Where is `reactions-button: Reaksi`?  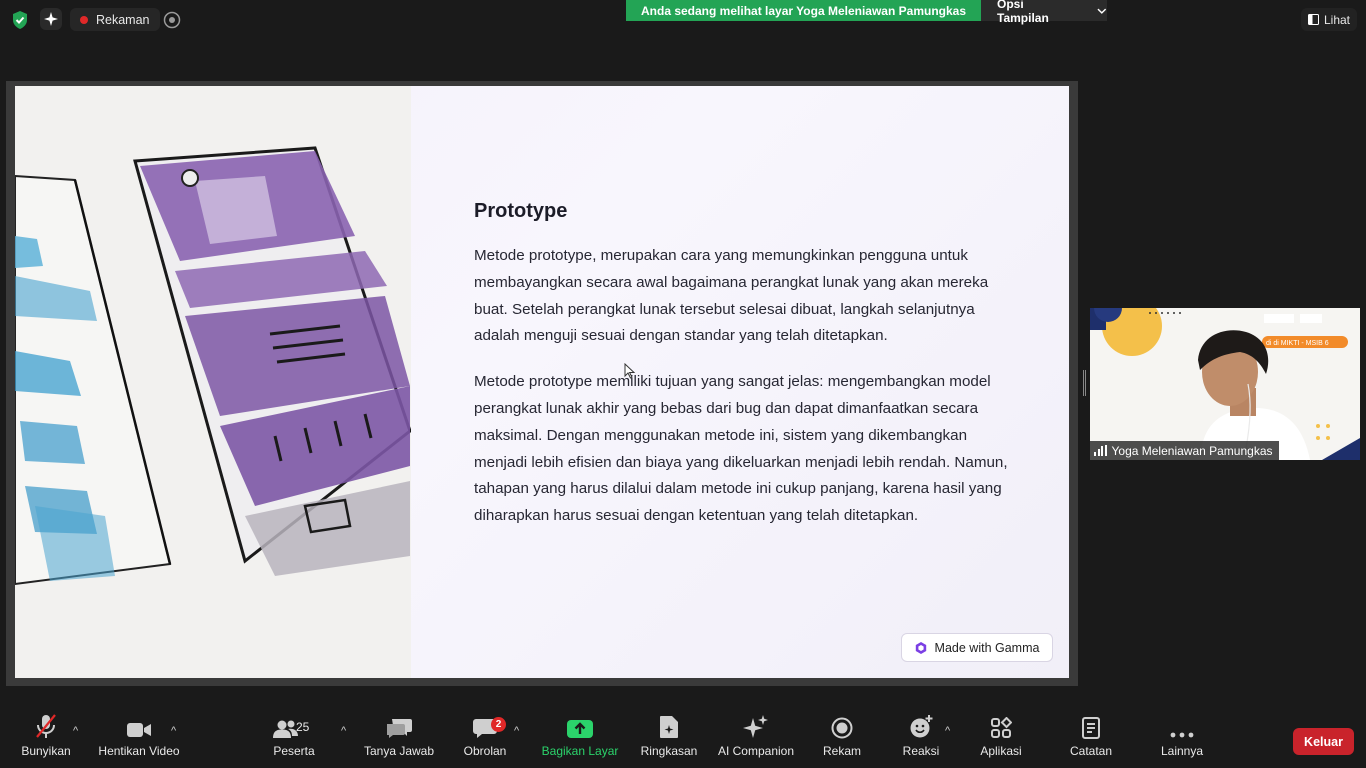
reactions-button: Reaksi is located at coordinates (921, 739).